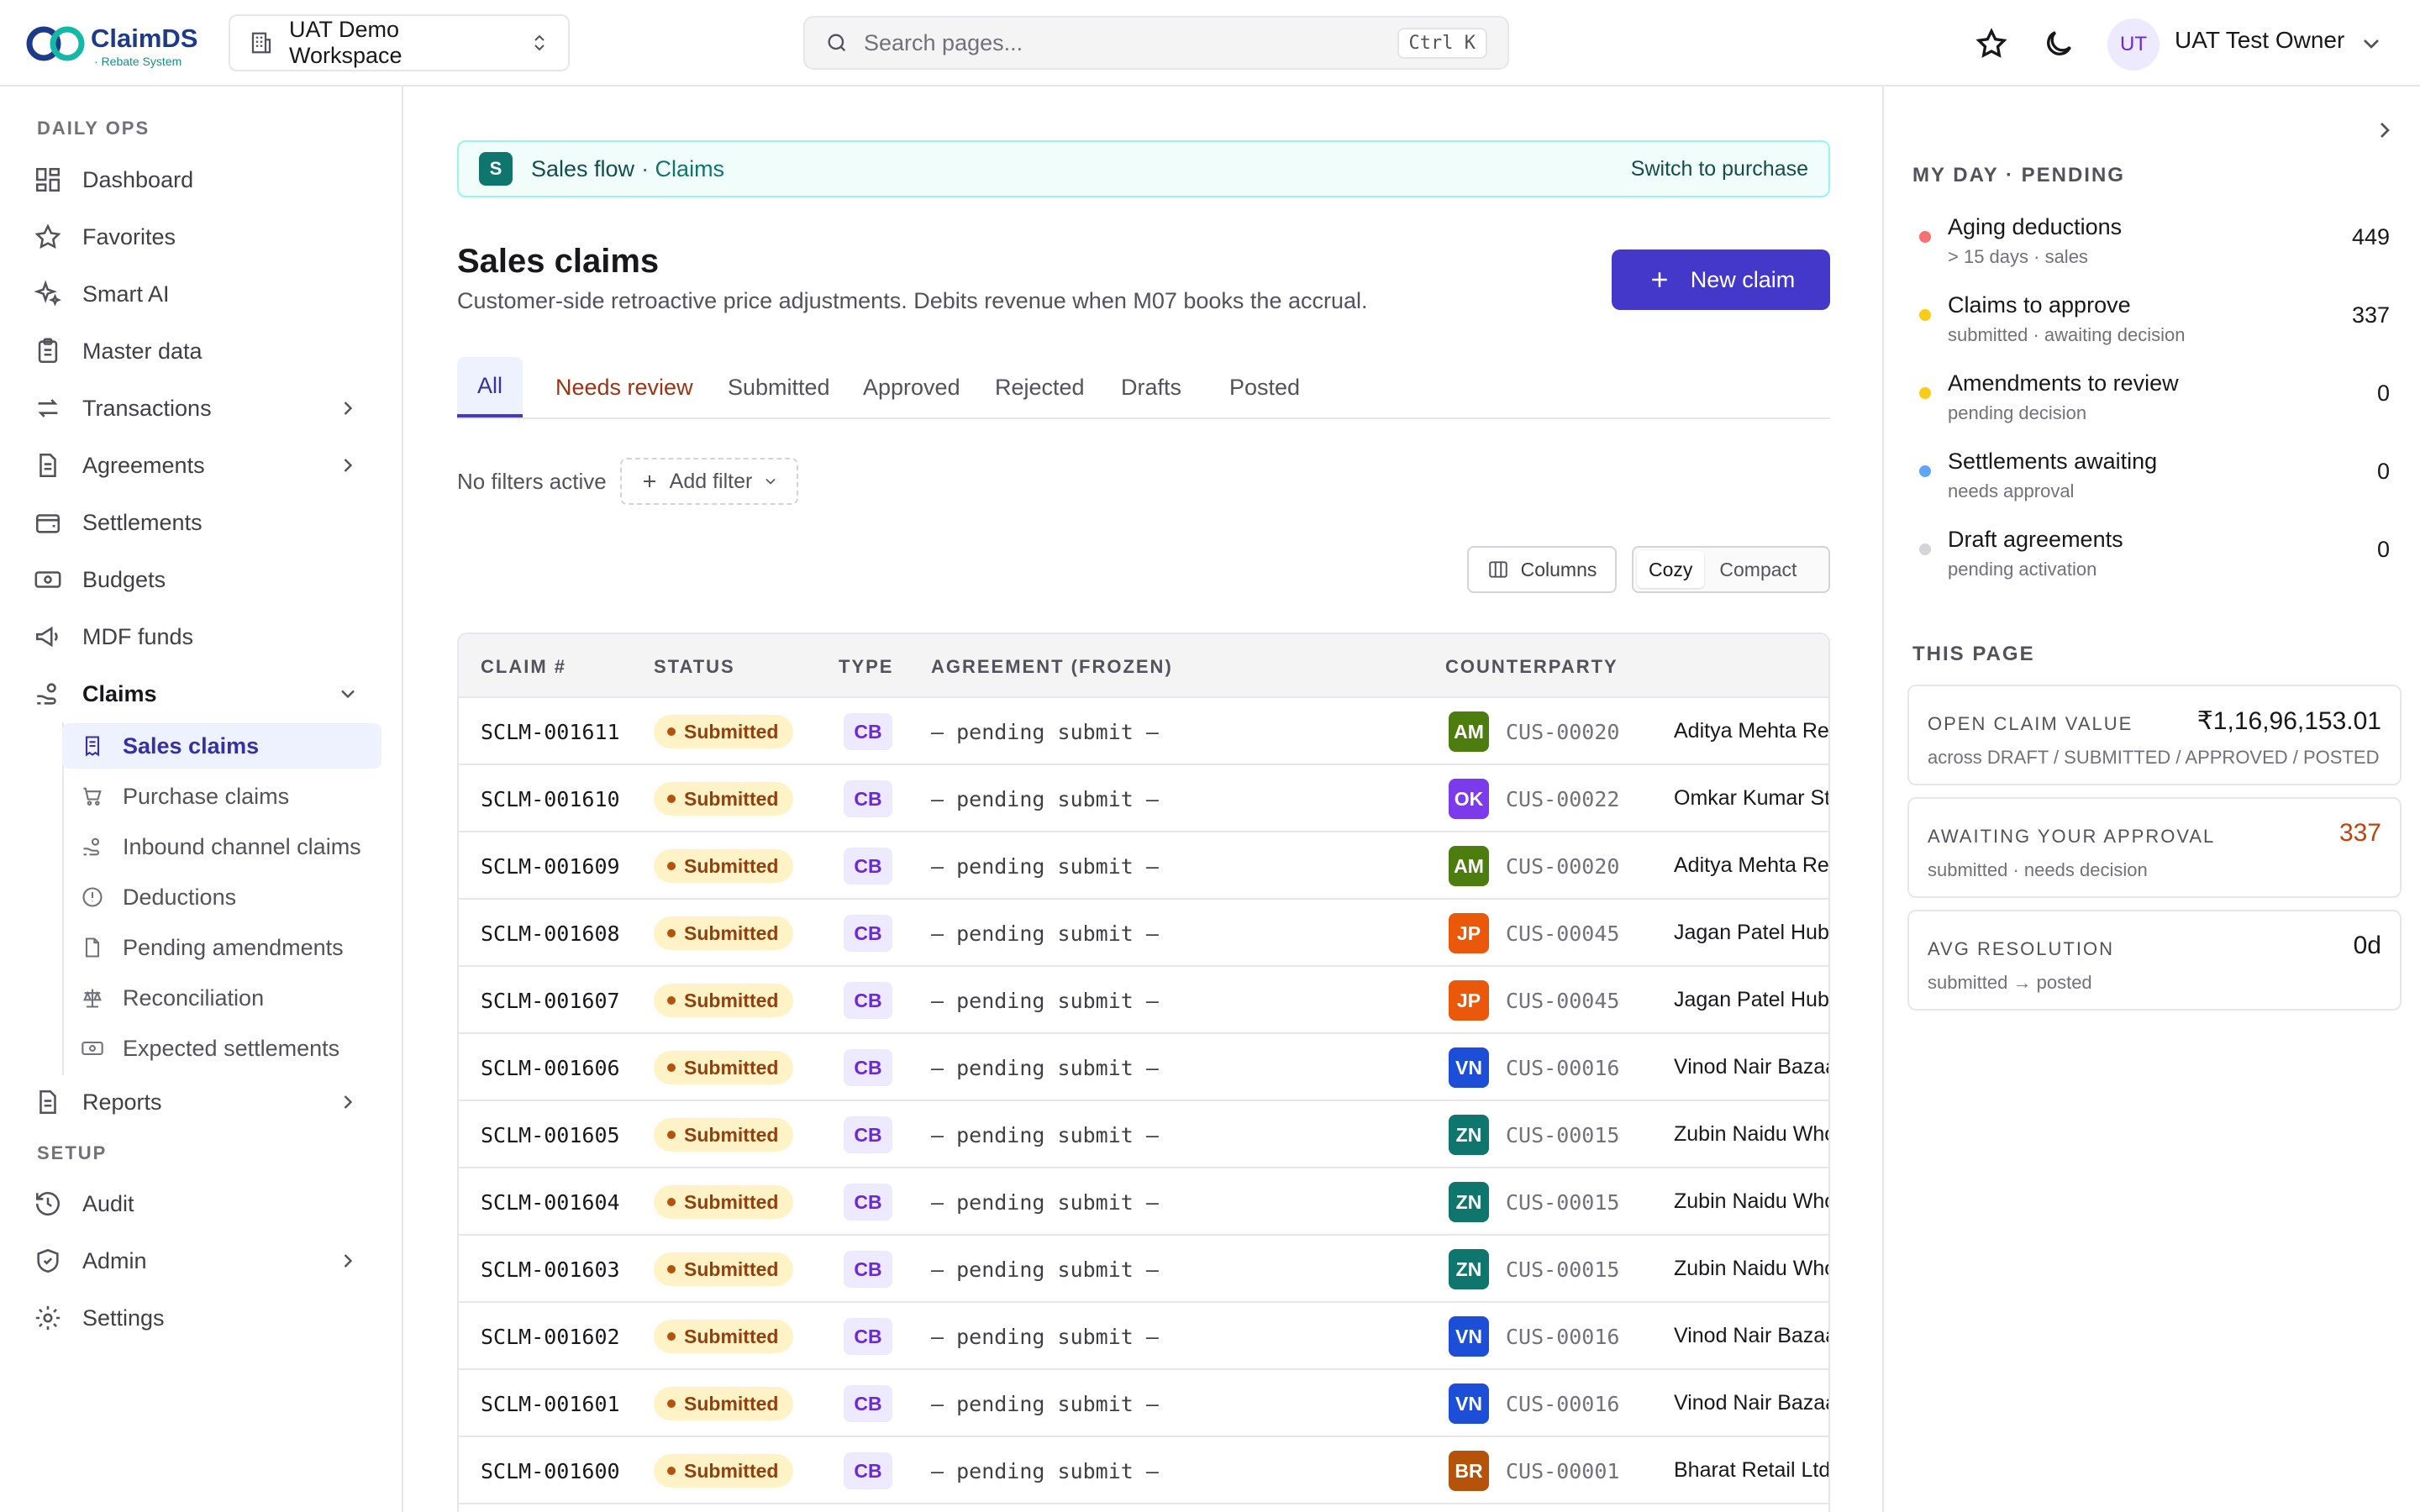  I want to click on sidebar-subitem-inbound-channel-claims: Inbound channel claims, so click(221, 846).